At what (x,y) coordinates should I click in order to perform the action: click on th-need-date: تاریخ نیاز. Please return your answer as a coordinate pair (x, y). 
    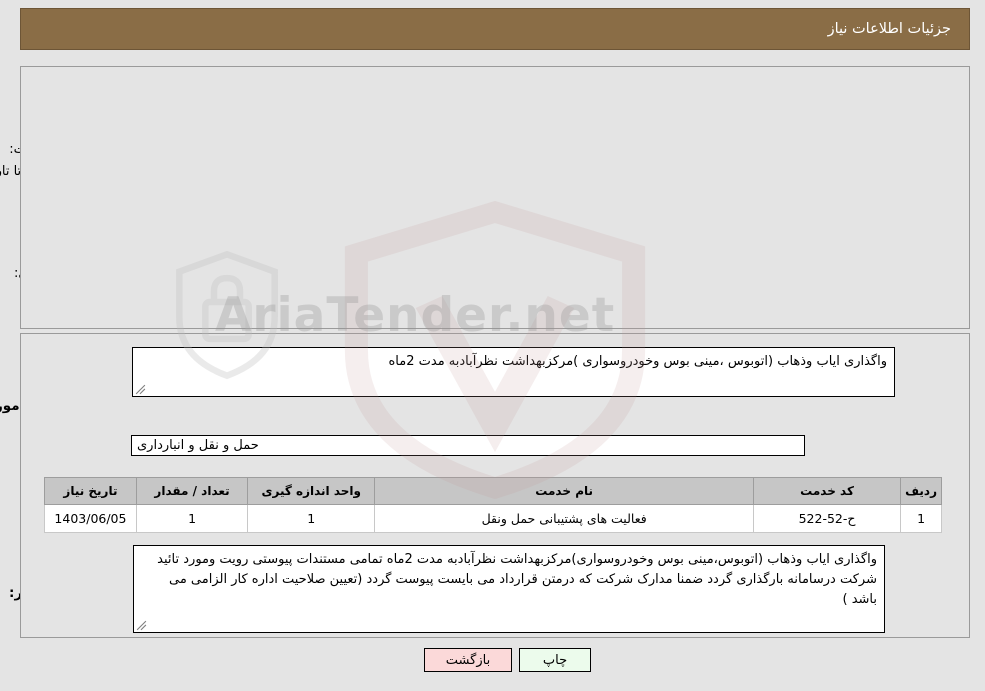
    Looking at the image, I should click on (90, 491).